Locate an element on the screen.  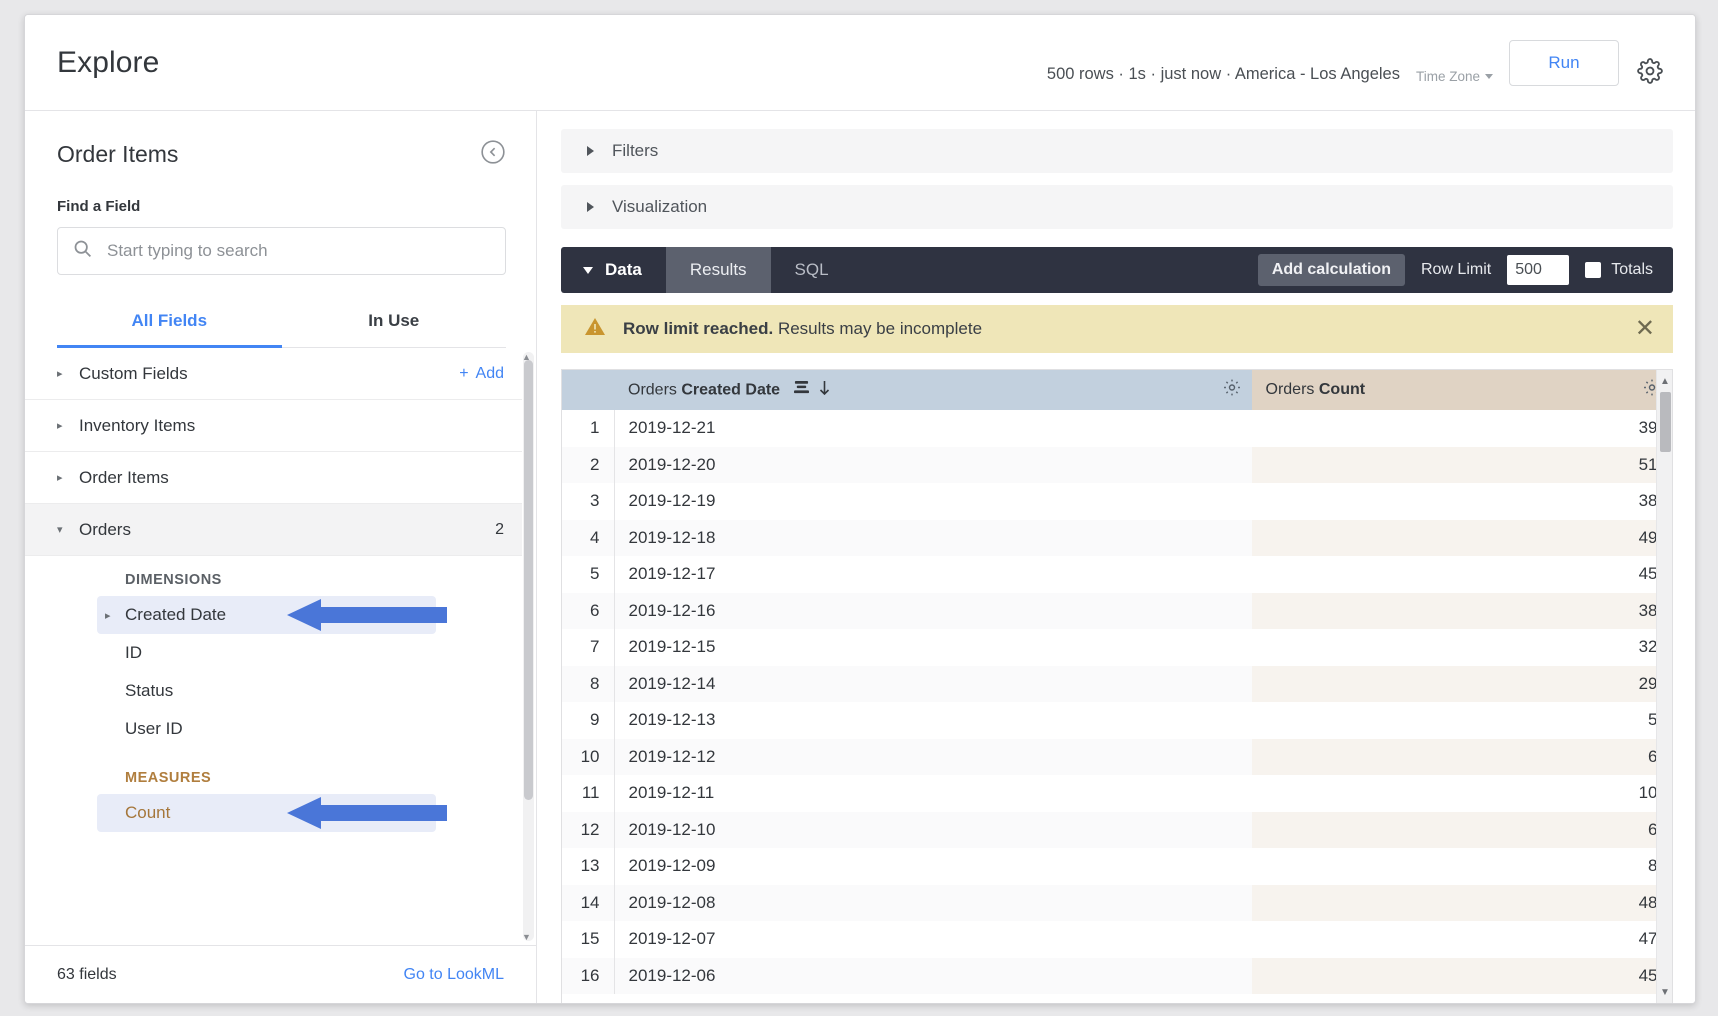
table-row: 12 2019-12-10 6 is located at coordinates (1117, 829).